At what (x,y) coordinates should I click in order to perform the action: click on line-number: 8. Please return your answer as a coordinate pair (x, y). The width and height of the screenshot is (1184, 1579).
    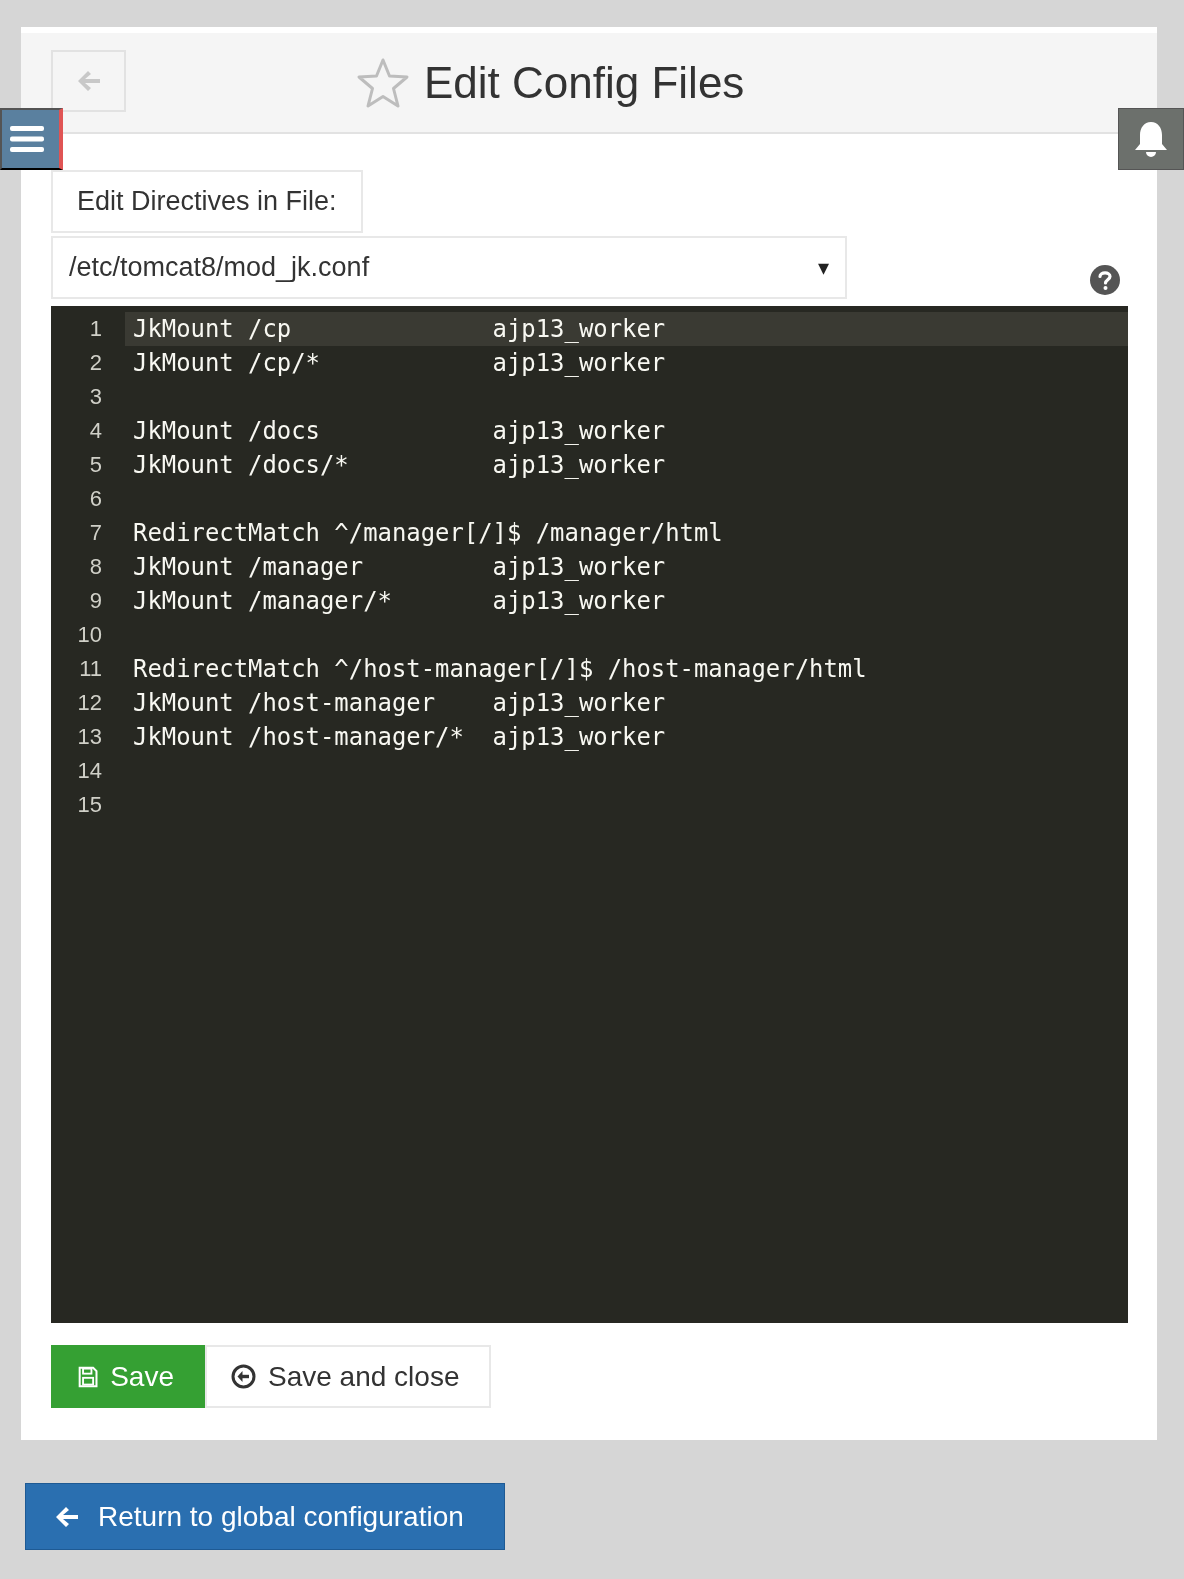
    Looking at the image, I should click on (95, 567).